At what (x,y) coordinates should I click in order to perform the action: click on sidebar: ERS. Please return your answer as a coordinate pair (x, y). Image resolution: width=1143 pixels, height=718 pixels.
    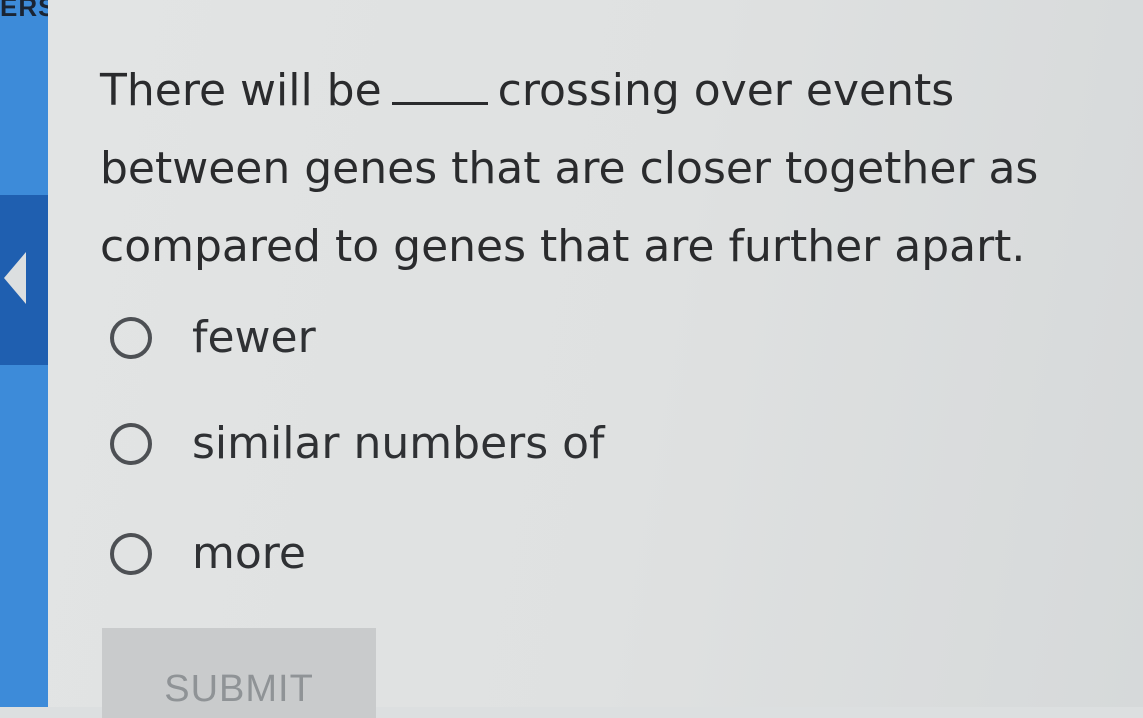
    Looking at the image, I should click on (27, 353).